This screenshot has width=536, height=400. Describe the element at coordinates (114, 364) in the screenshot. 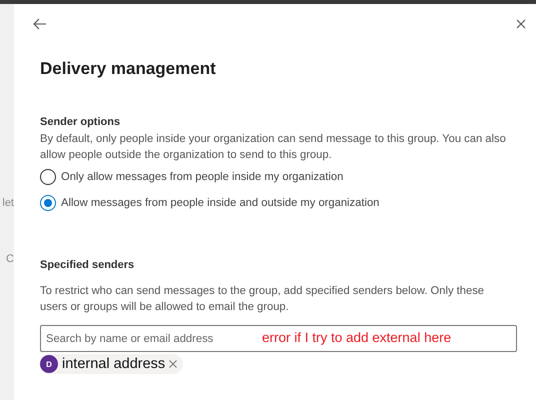

I see `chip-label: internal address` at that location.